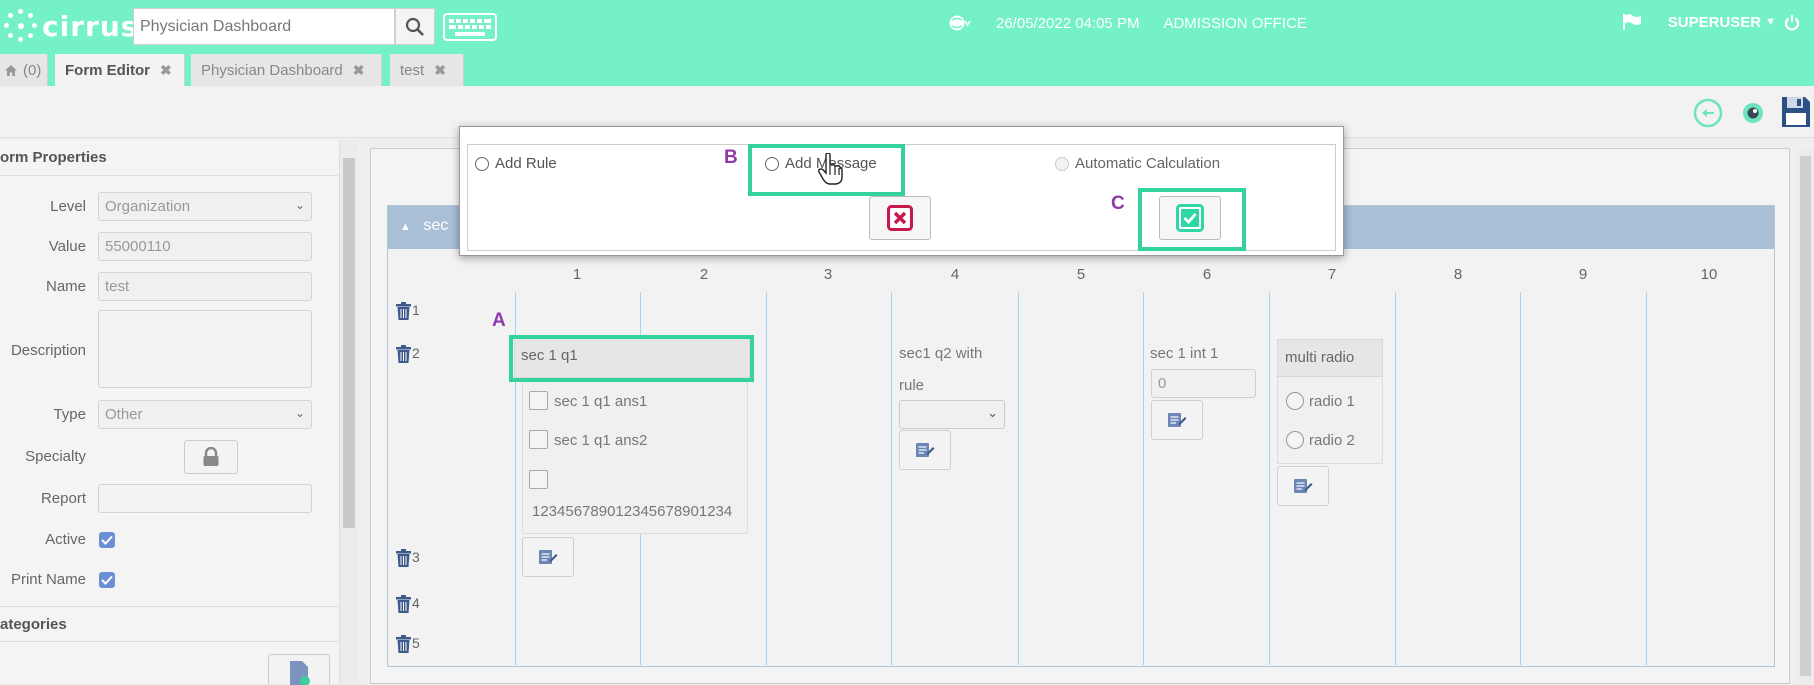 The image size is (1814, 685). What do you see at coordinates (1332, 401) in the screenshot?
I see `radio-option-label: radio 1` at bounding box center [1332, 401].